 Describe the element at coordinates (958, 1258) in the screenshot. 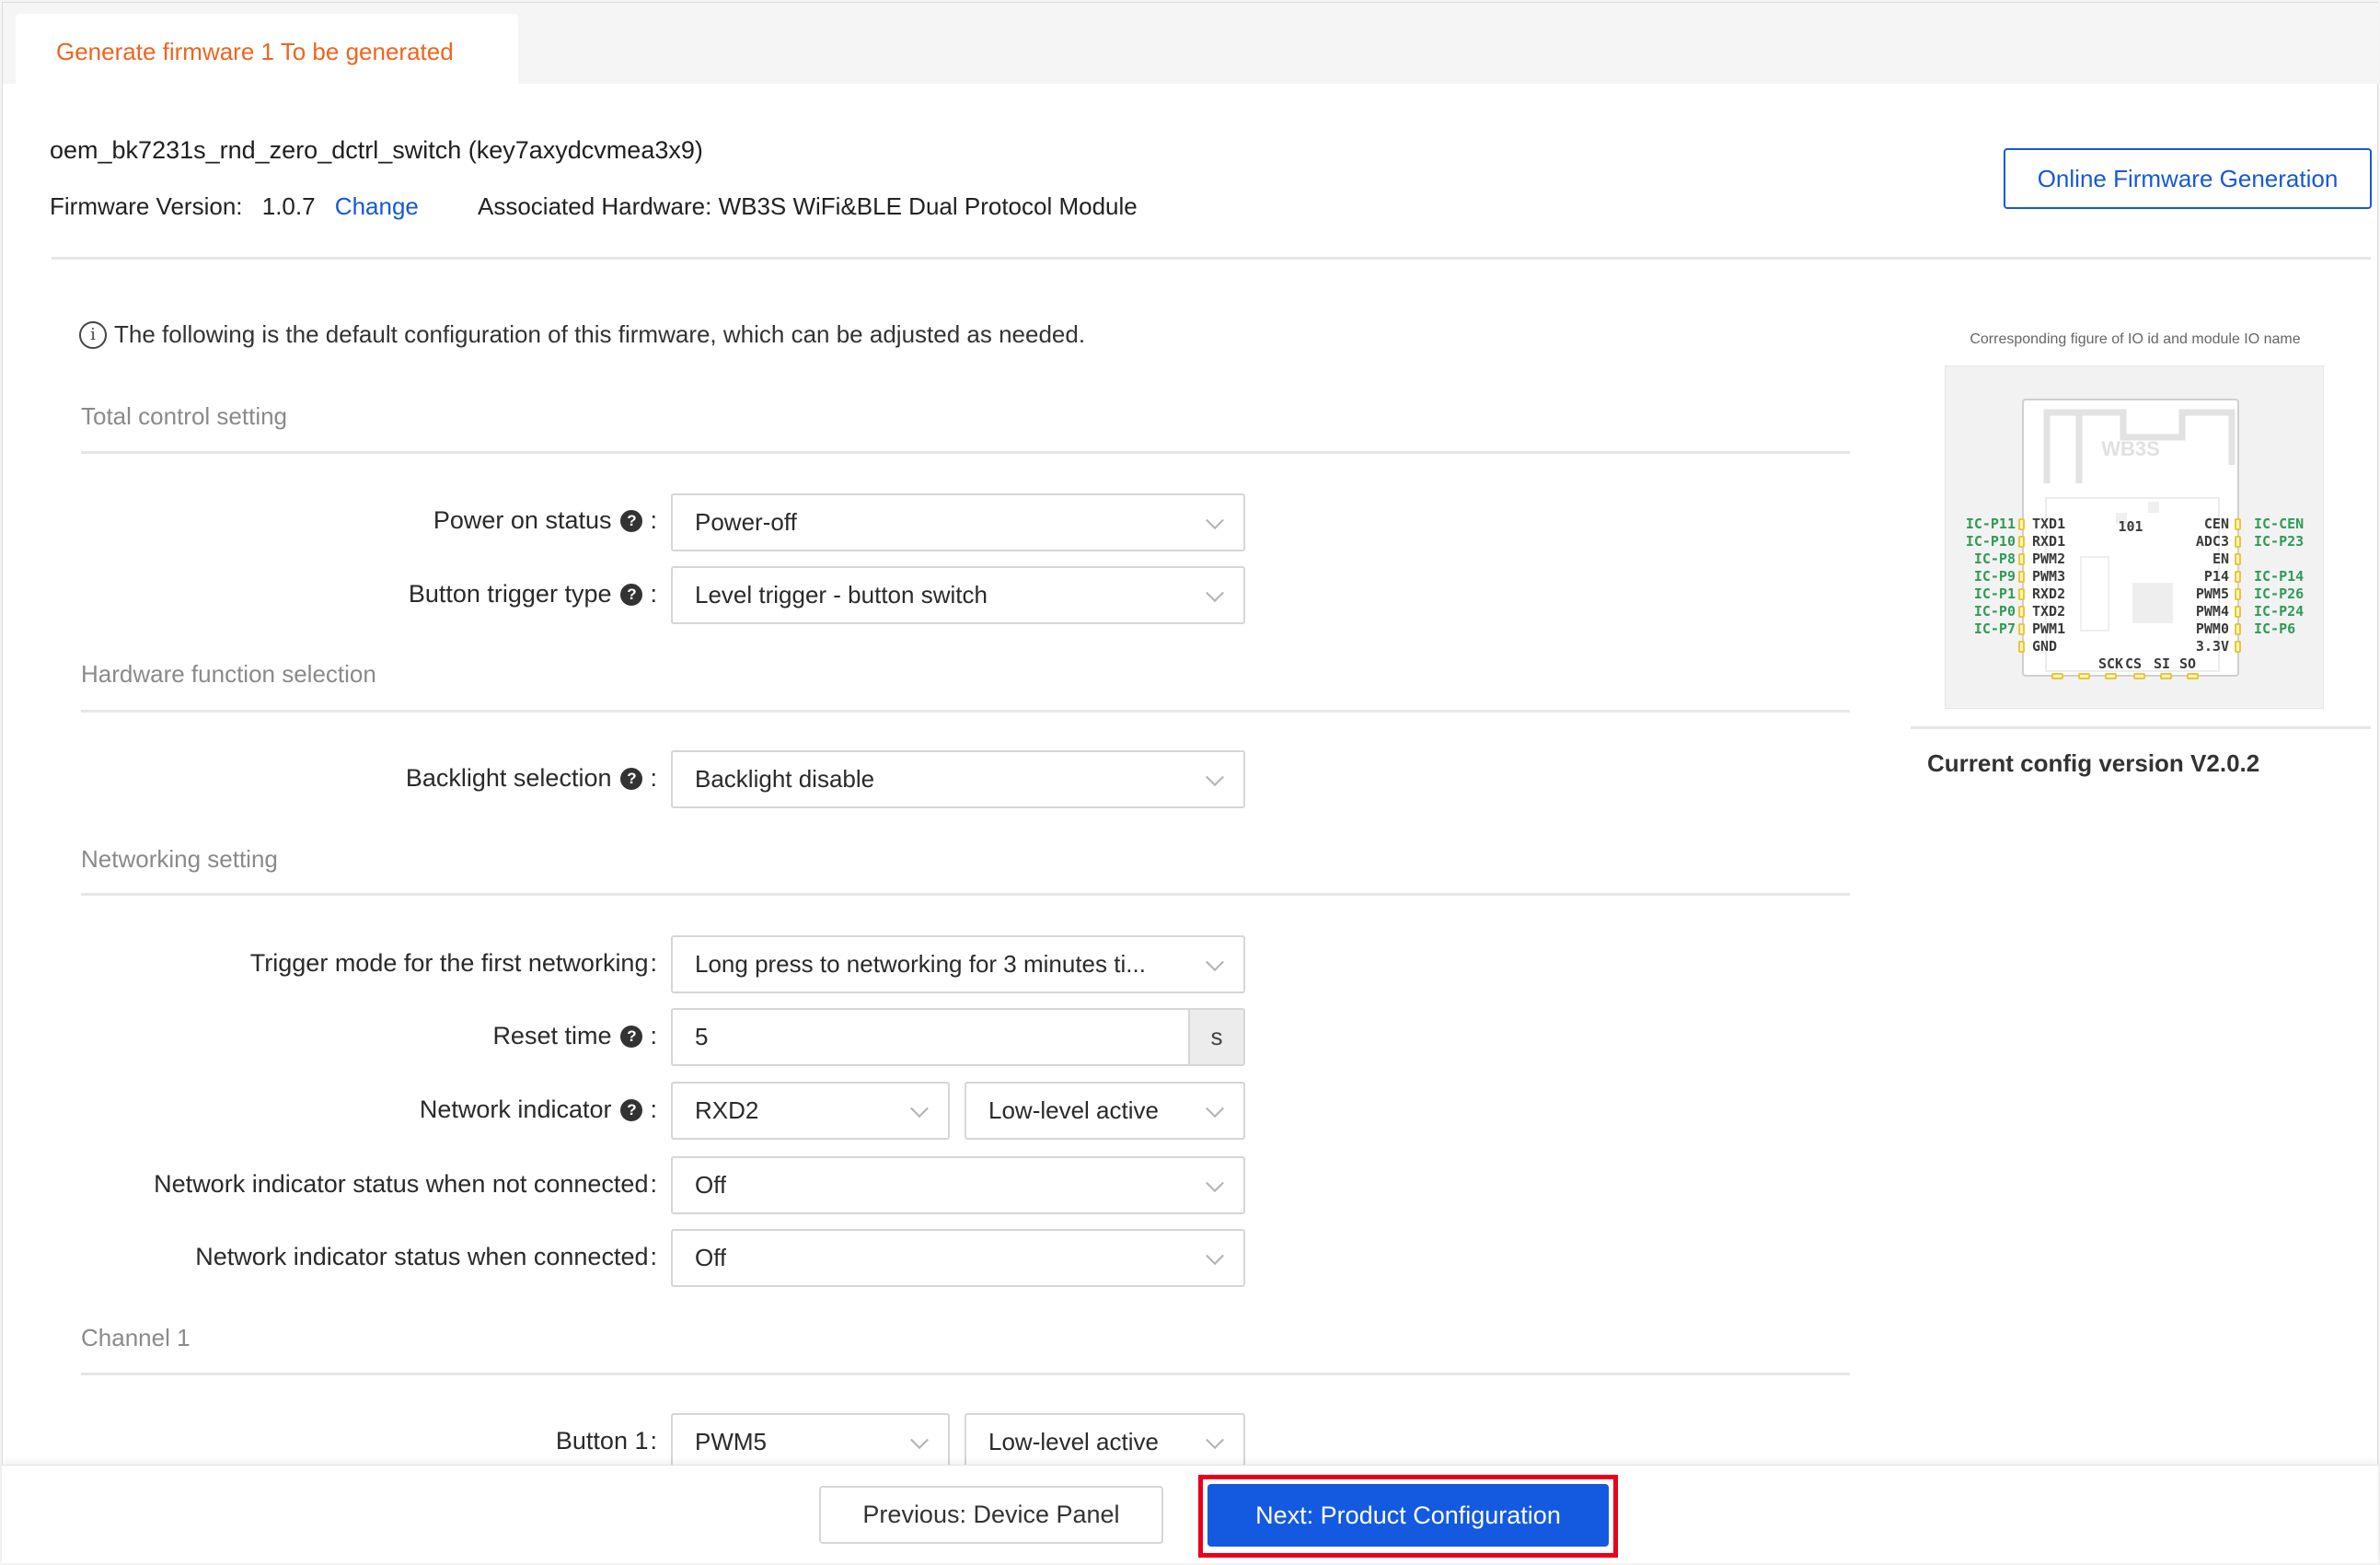

I see `status-connected-select: Off` at that location.